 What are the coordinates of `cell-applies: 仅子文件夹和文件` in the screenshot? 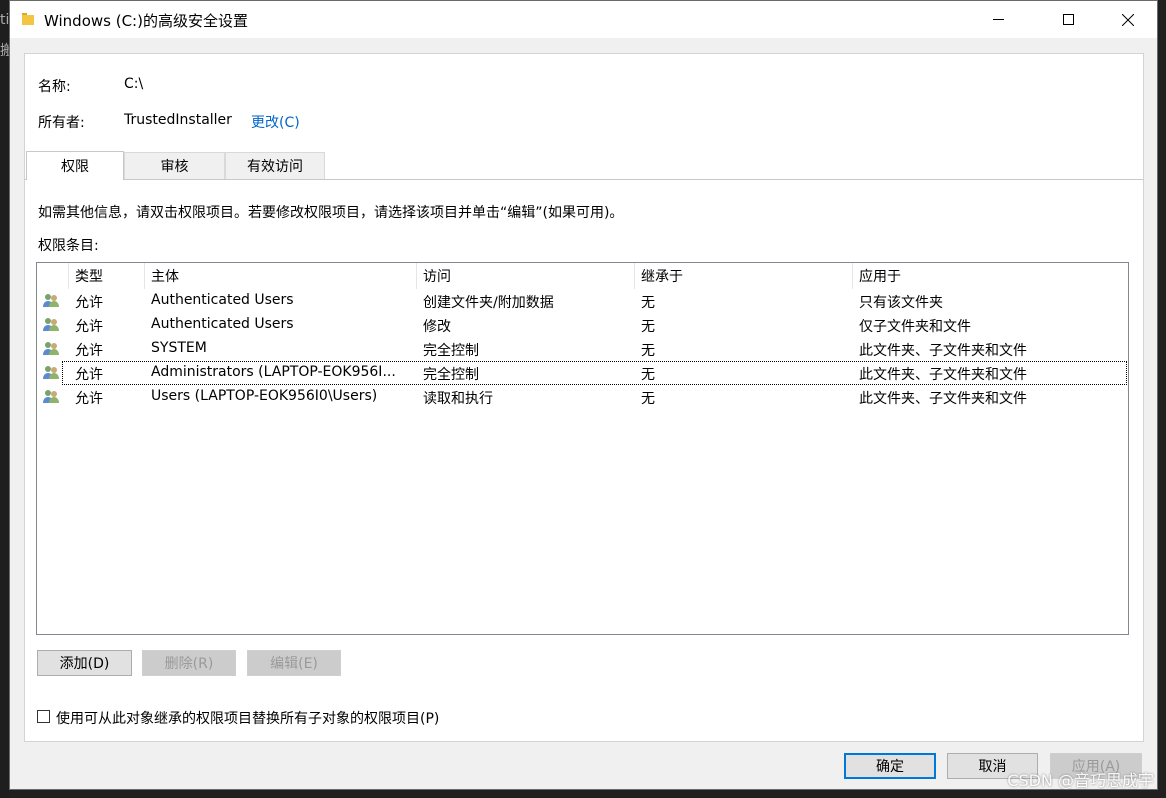 It's located at (915, 327).